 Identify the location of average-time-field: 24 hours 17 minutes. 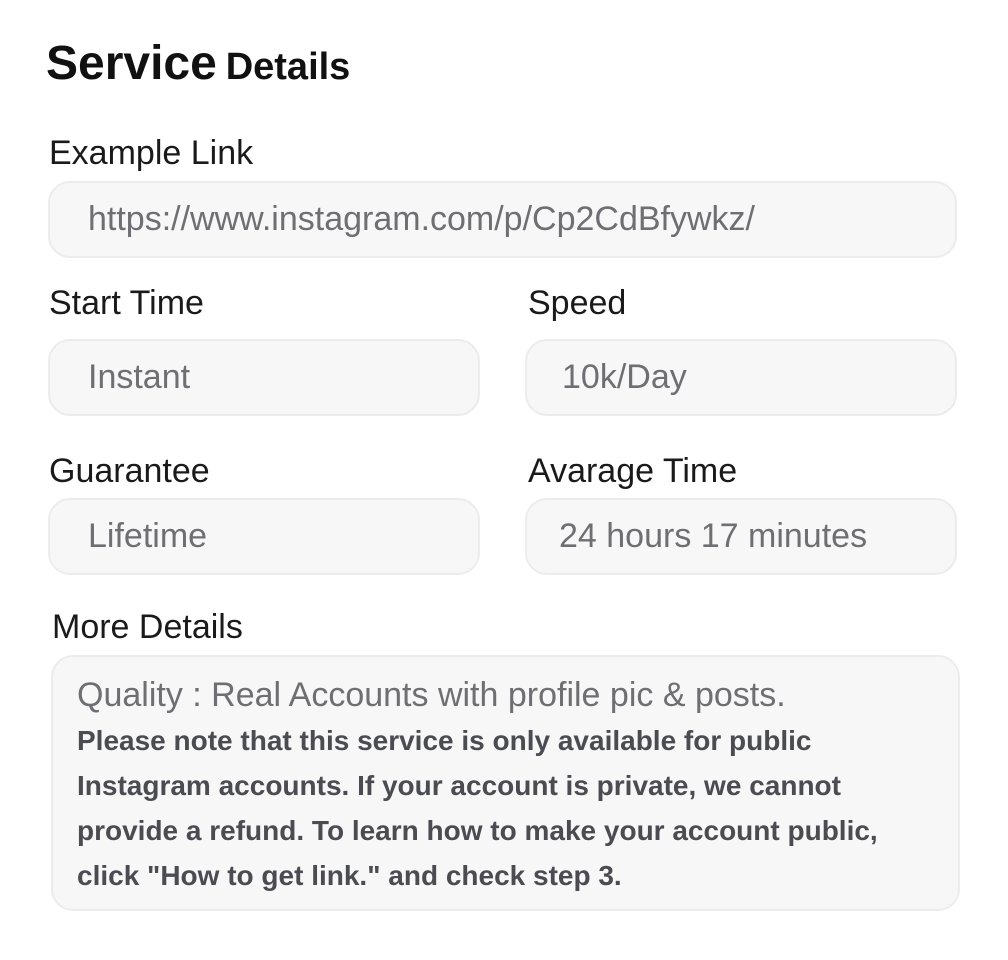
(741, 536).